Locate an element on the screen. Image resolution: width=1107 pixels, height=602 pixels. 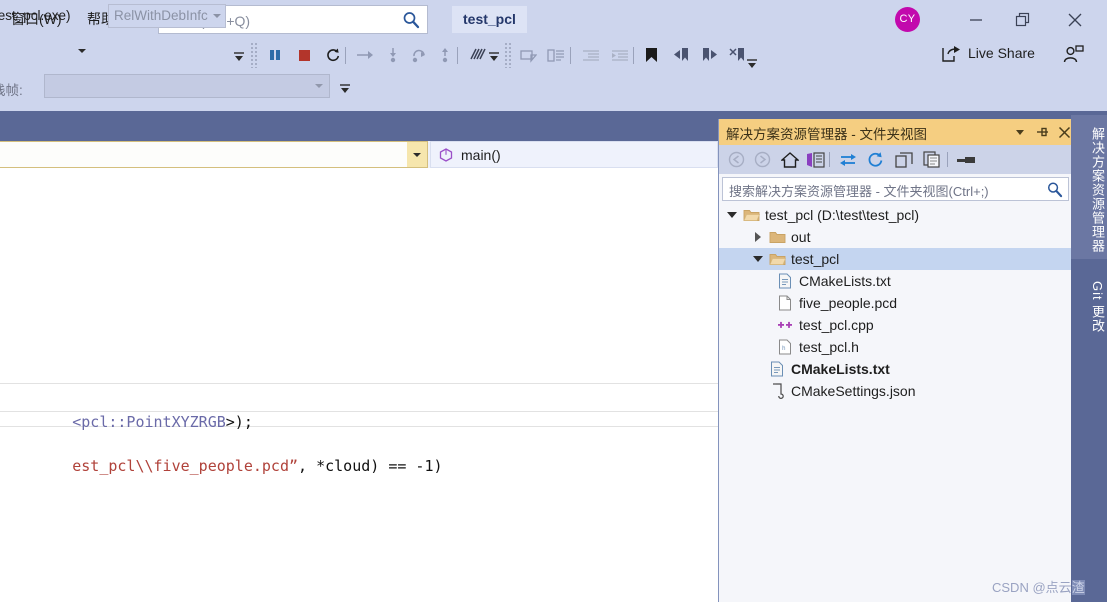
window-dropdown-button is located at coordinates (1020, 132).